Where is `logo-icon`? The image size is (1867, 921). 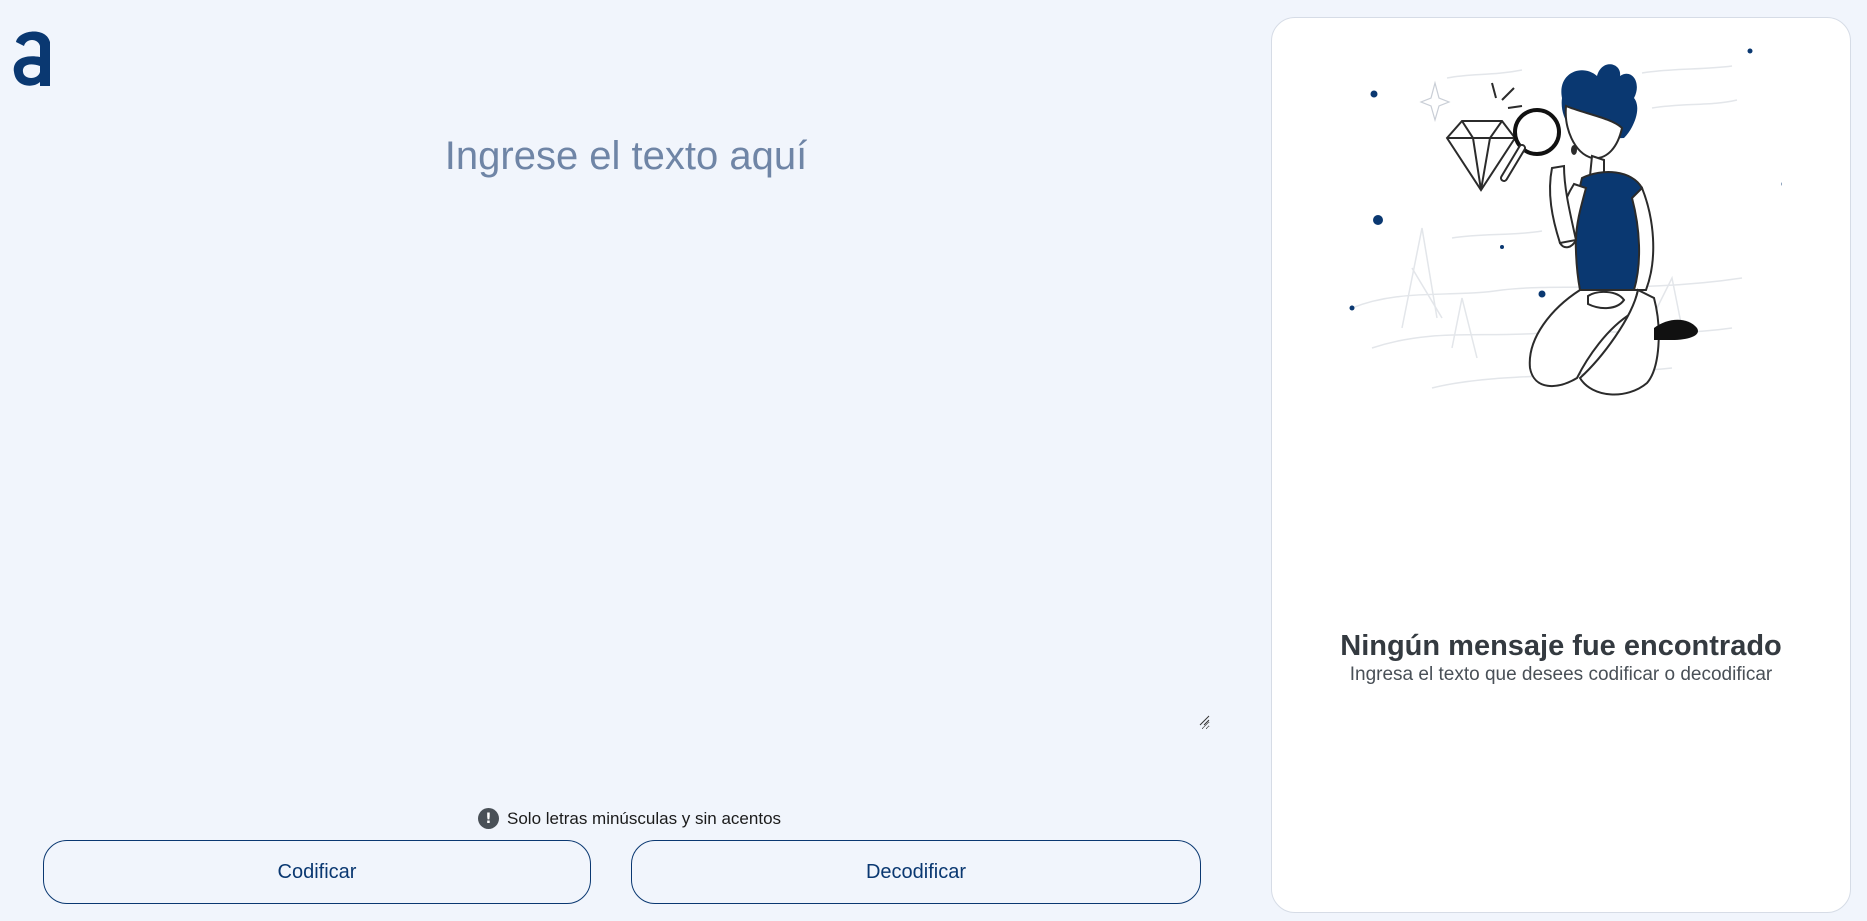
logo-icon is located at coordinates (32, 58).